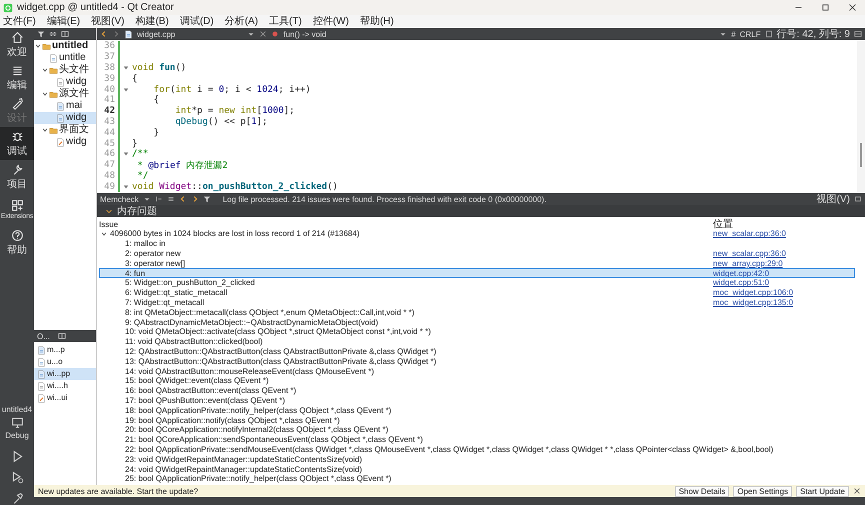 This screenshot has width=865, height=505. Describe the element at coordinates (65, 106) in the screenshot. I see `tree-item: mai` at that location.